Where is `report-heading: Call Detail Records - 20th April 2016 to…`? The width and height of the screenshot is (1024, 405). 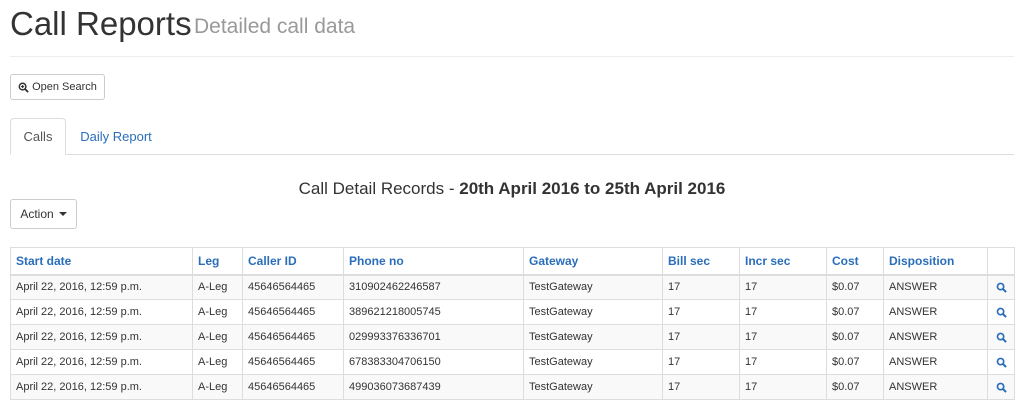
report-heading: Call Detail Records - 20th April 2016 to… is located at coordinates (512, 189).